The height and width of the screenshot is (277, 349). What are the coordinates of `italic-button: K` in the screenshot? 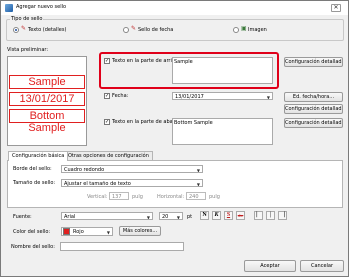 It's located at (216, 215).